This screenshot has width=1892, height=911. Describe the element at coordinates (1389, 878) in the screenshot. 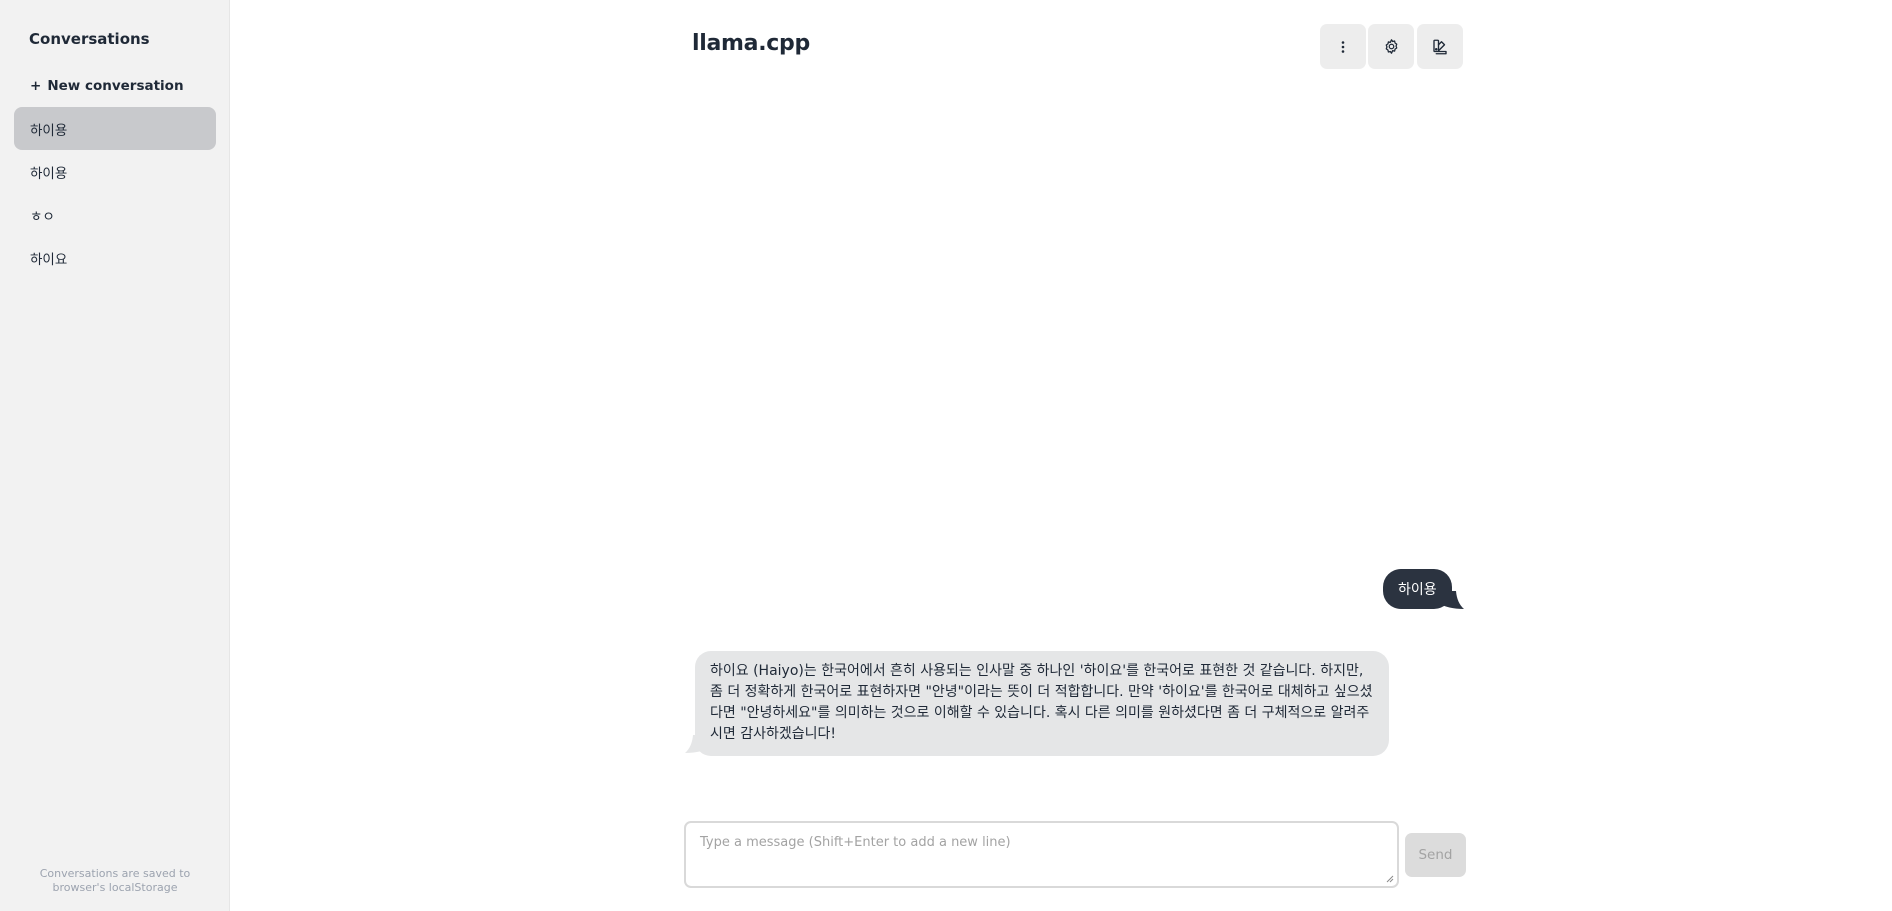

I see `resize-grip-icon` at that location.